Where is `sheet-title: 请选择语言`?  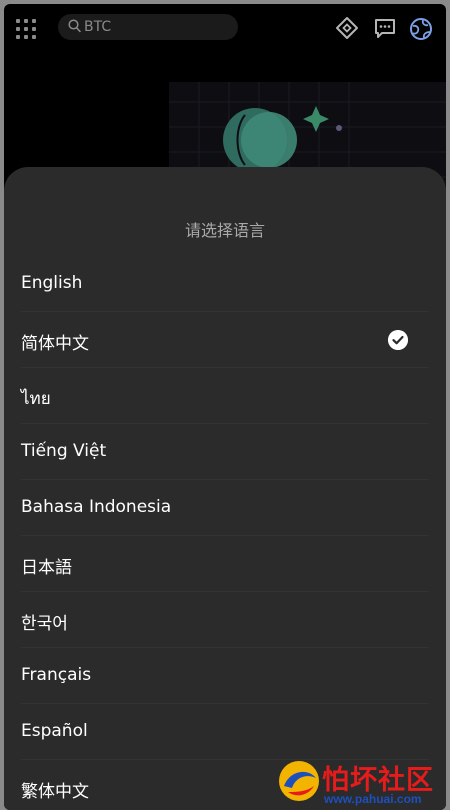 sheet-title: 请选择语言 is located at coordinates (224, 230).